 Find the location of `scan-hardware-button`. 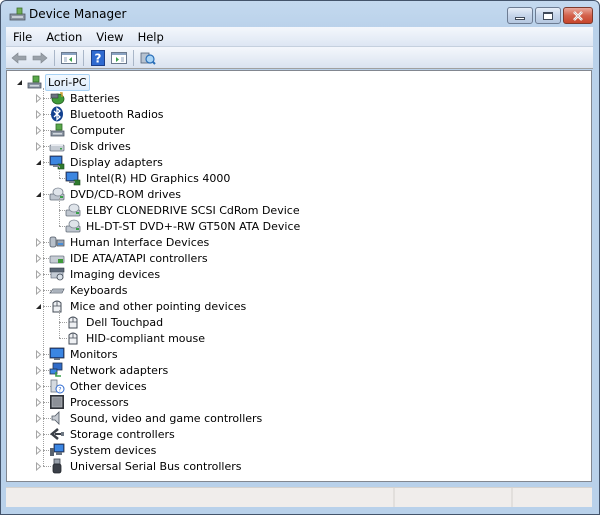

scan-hardware-button is located at coordinates (148, 58).